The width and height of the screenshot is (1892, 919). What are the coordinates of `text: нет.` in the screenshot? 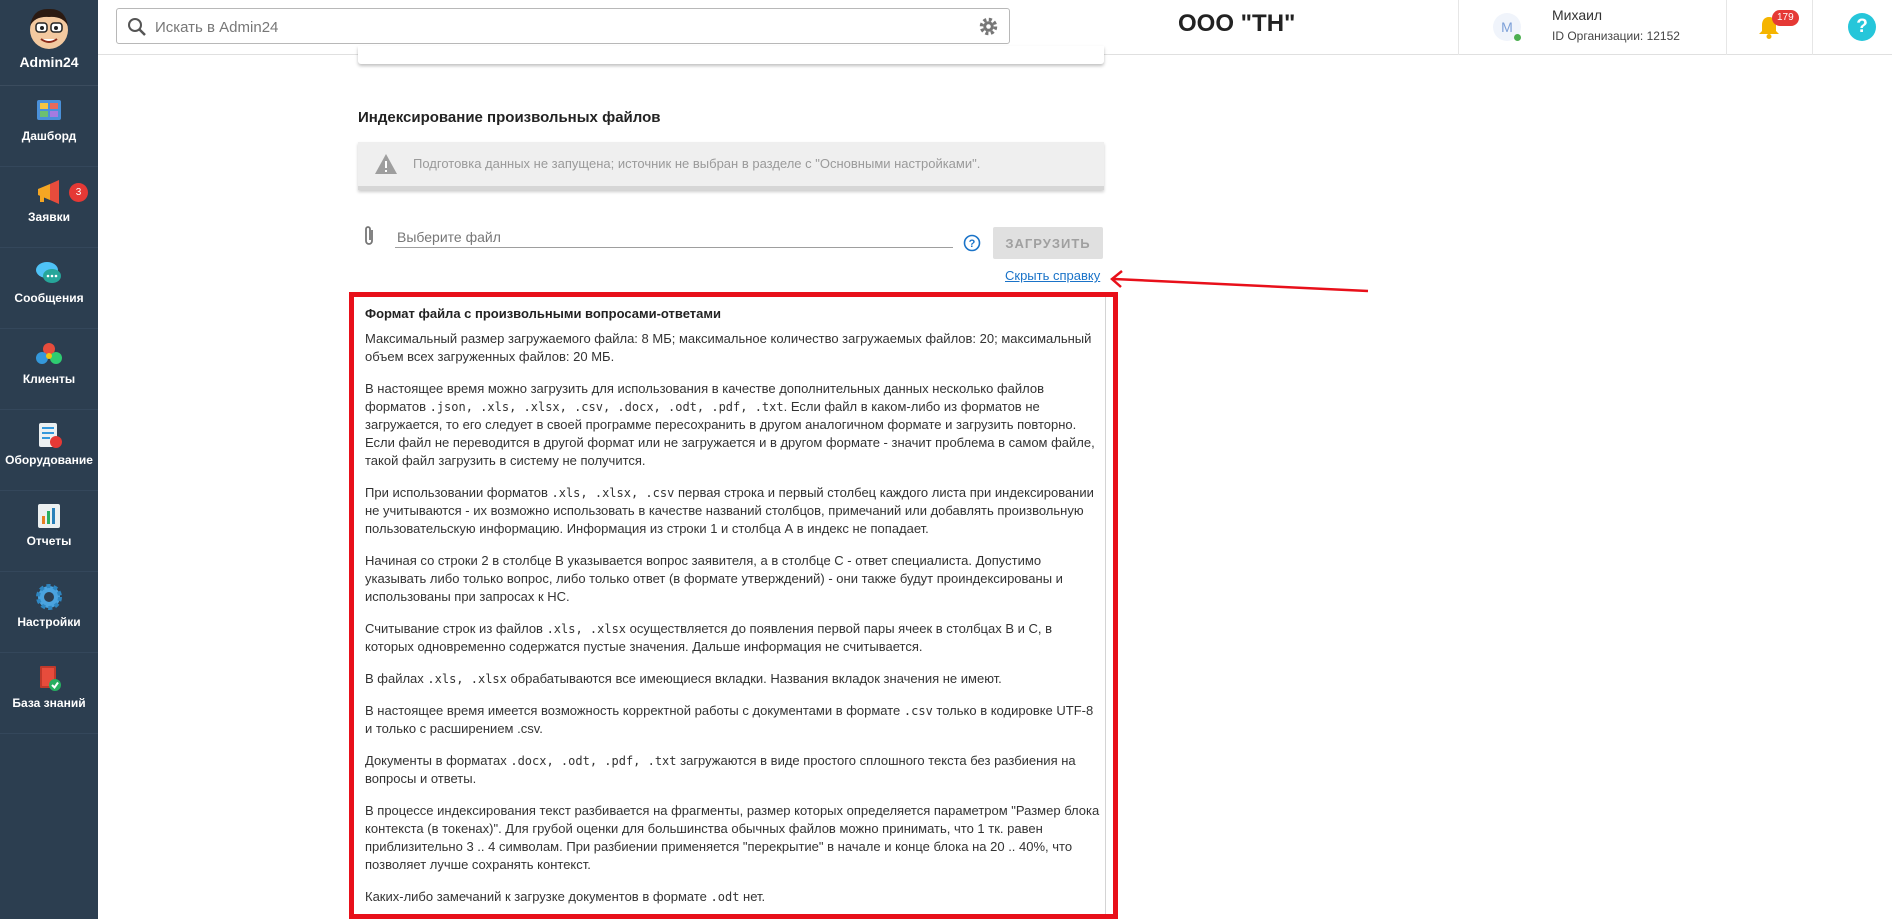 It's located at (752, 896).